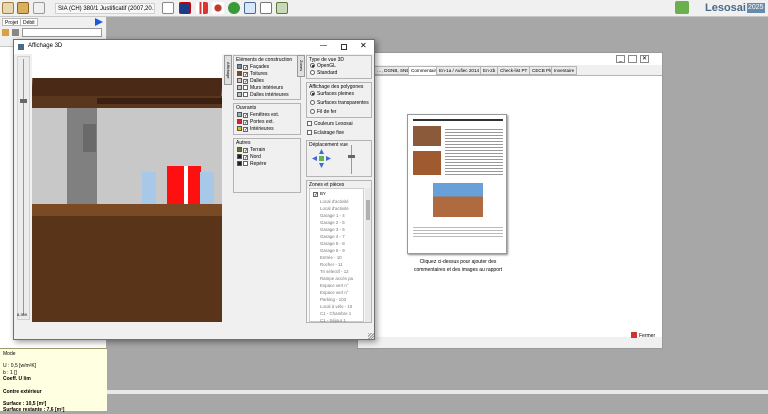 This screenshot has width=768, height=414. Describe the element at coordinates (323, 66) in the screenshot. I see `radio-opengl: OpenGL` at that location.